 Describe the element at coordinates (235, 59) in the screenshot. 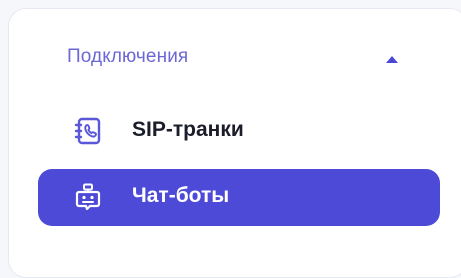

I see `section-header-connections: Подключения` at that location.